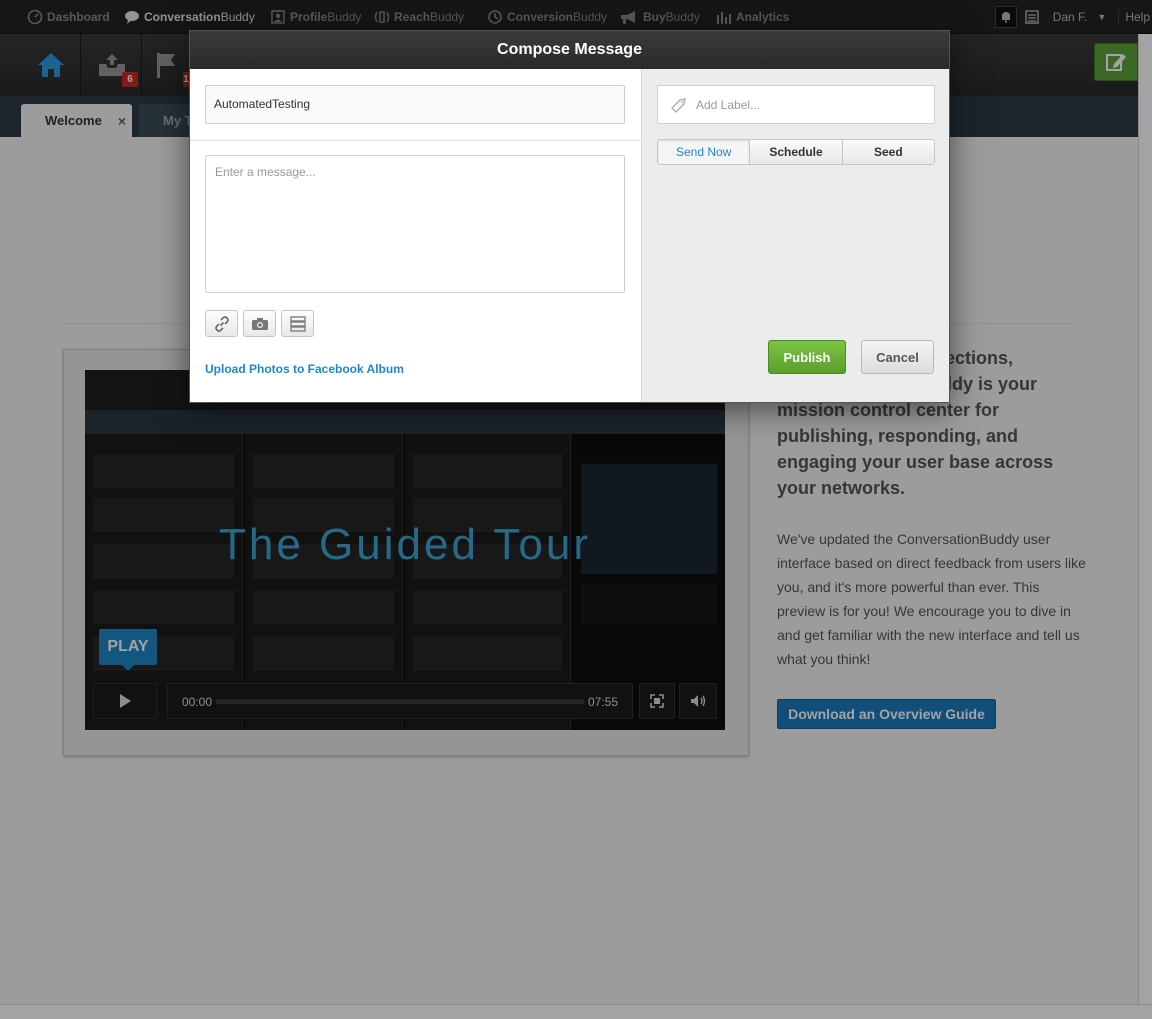 The height and width of the screenshot is (1019, 1152). I want to click on send-mode-selector: Send Now Schedule Seed, so click(796, 152).